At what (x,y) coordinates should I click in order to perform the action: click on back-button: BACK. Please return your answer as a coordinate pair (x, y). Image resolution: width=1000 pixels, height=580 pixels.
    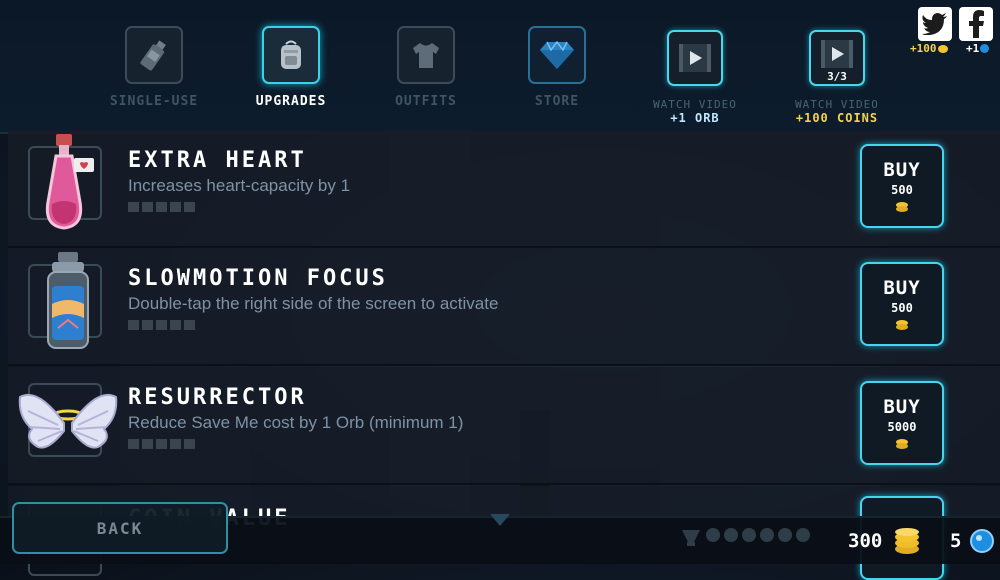
    Looking at the image, I should click on (120, 528).